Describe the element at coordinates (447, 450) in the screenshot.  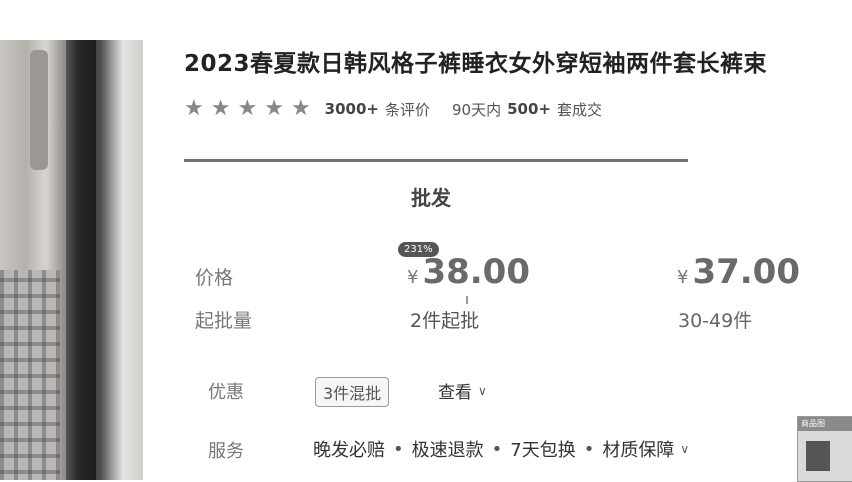
I see `service-item: 极速退款` at that location.